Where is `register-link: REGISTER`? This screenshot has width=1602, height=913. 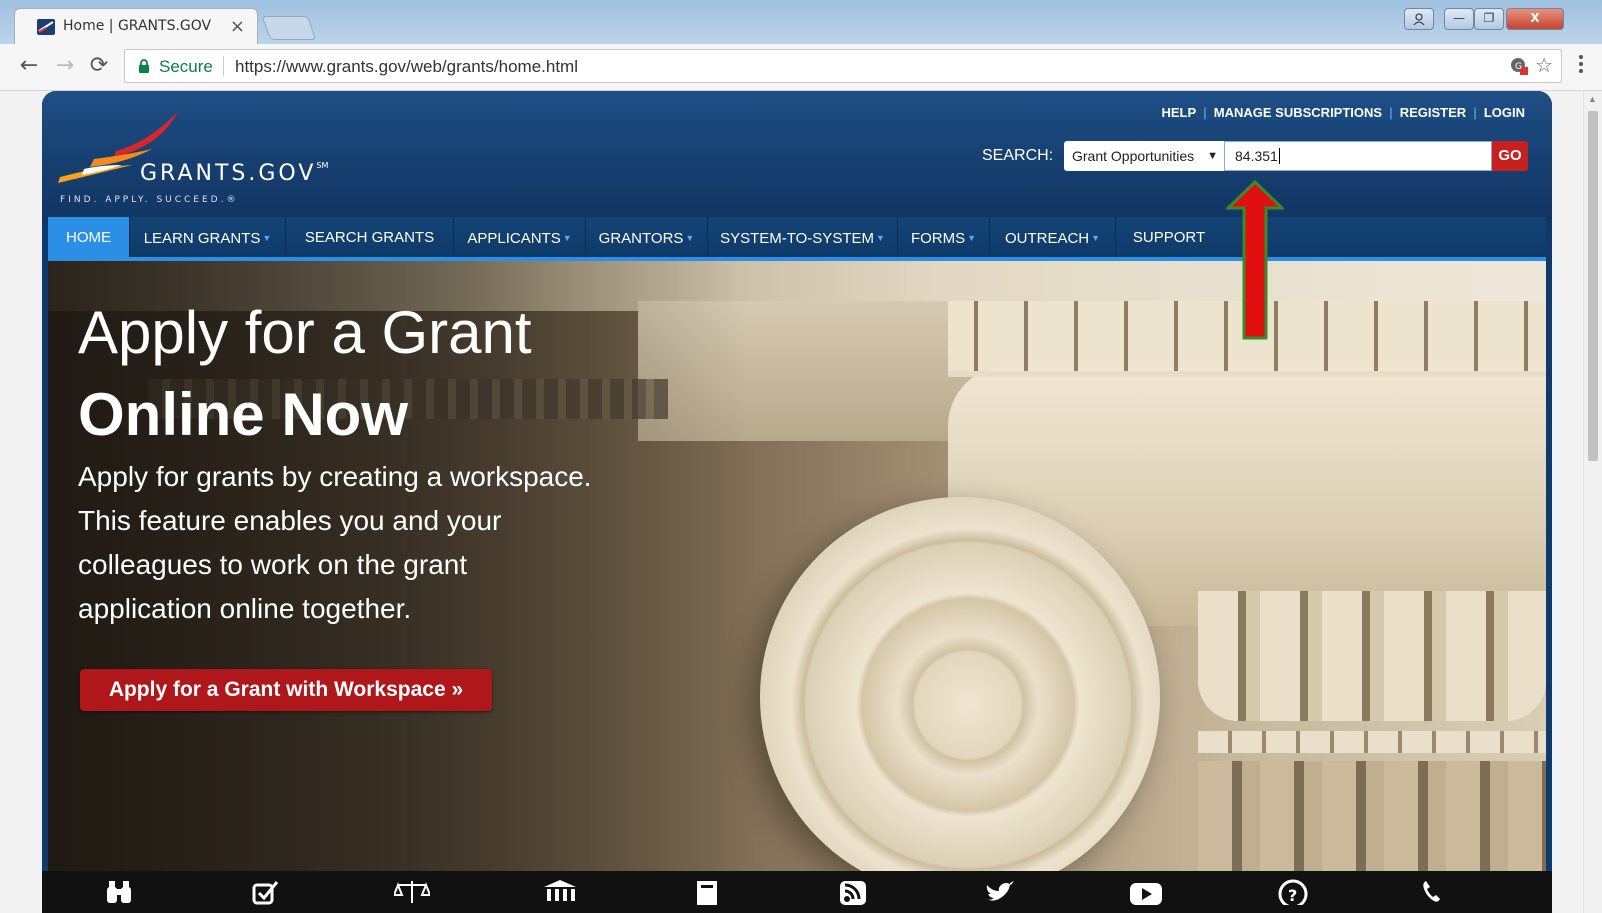
register-link: REGISTER is located at coordinates (1433, 112).